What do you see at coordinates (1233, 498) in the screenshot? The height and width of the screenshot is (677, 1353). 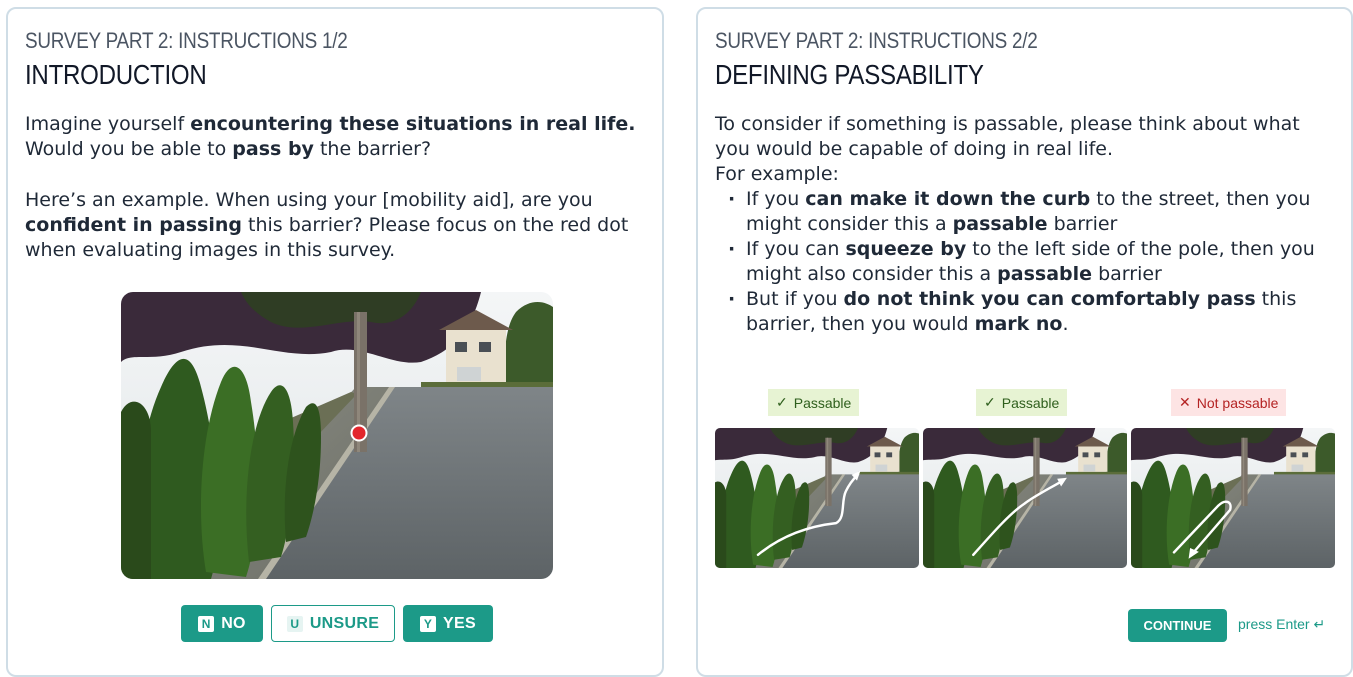 I see `example-image-not-passable` at bounding box center [1233, 498].